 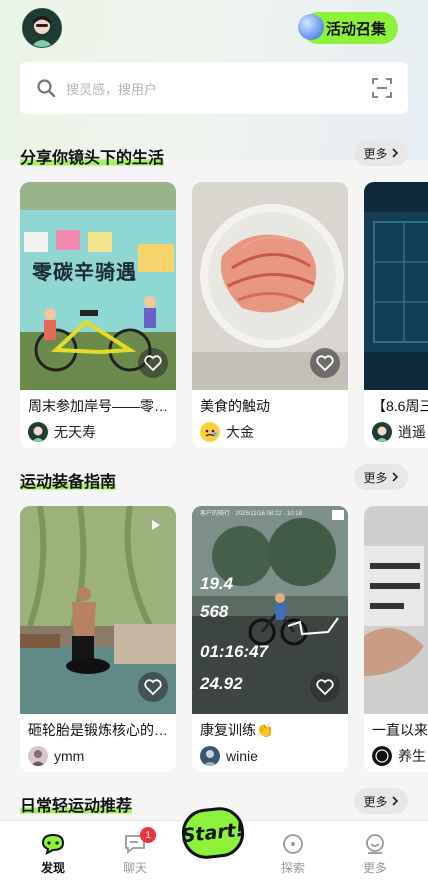 What do you see at coordinates (382, 88) in the screenshot?
I see `scan-icon` at bounding box center [382, 88].